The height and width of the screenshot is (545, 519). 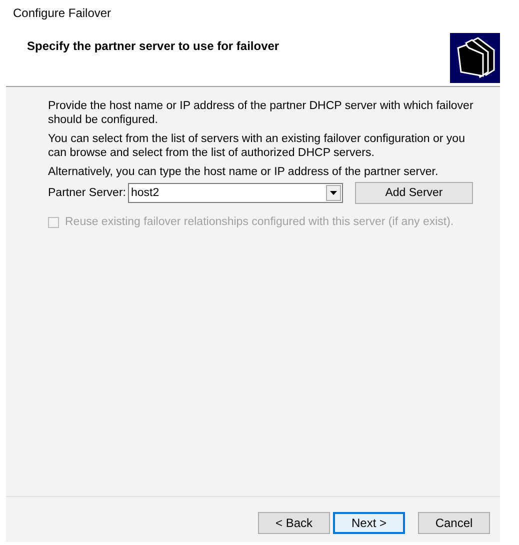 I want to click on checkbox-label: Reuse existing failover relationships configured with this server (if any exist)., so click(x=259, y=222).